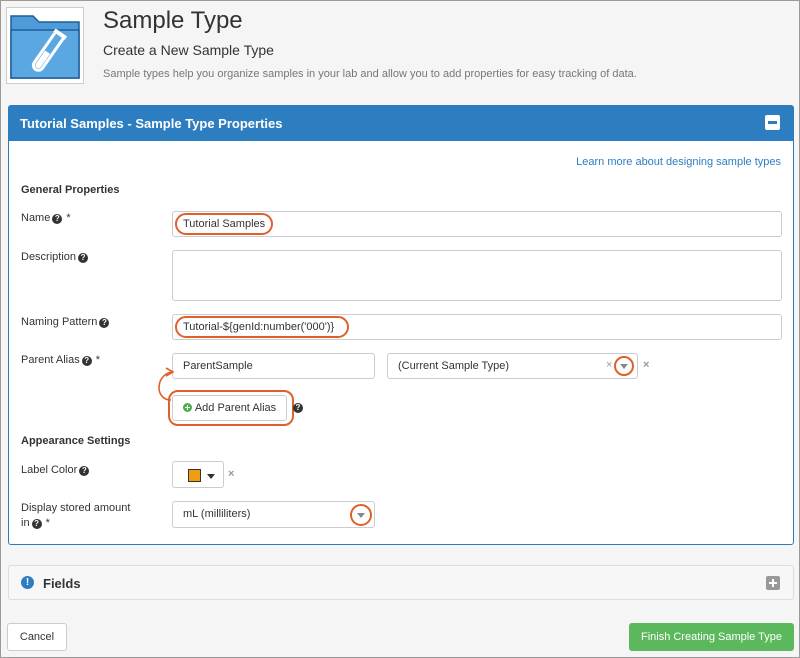  I want to click on finish-creating-button: Finish Creating Sample Type, so click(711, 637).